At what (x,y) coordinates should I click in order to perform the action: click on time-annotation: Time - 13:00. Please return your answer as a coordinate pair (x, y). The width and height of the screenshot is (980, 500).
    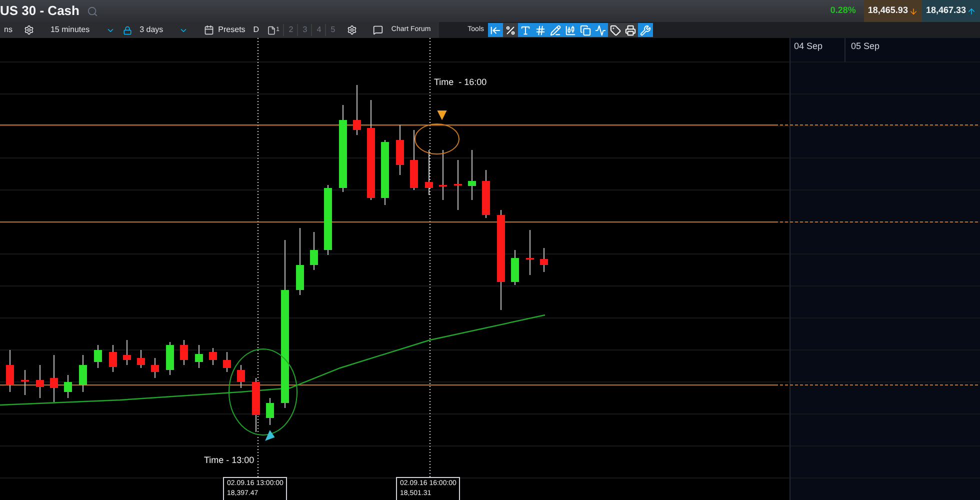
    Looking at the image, I should click on (229, 460).